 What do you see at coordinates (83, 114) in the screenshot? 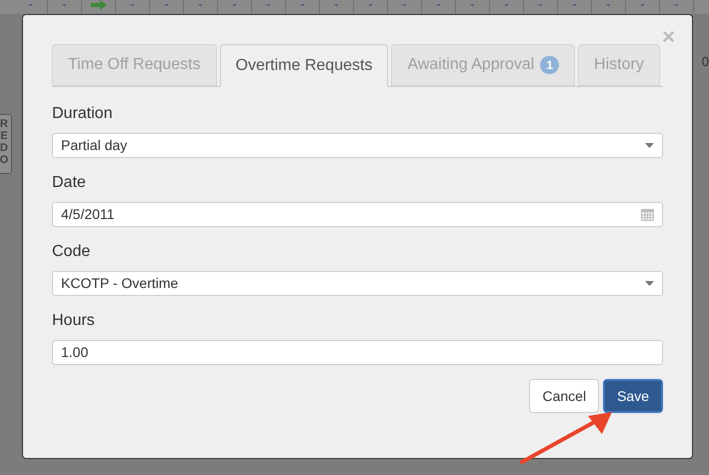
I see `field-label: Duration` at bounding box center [83, 114].